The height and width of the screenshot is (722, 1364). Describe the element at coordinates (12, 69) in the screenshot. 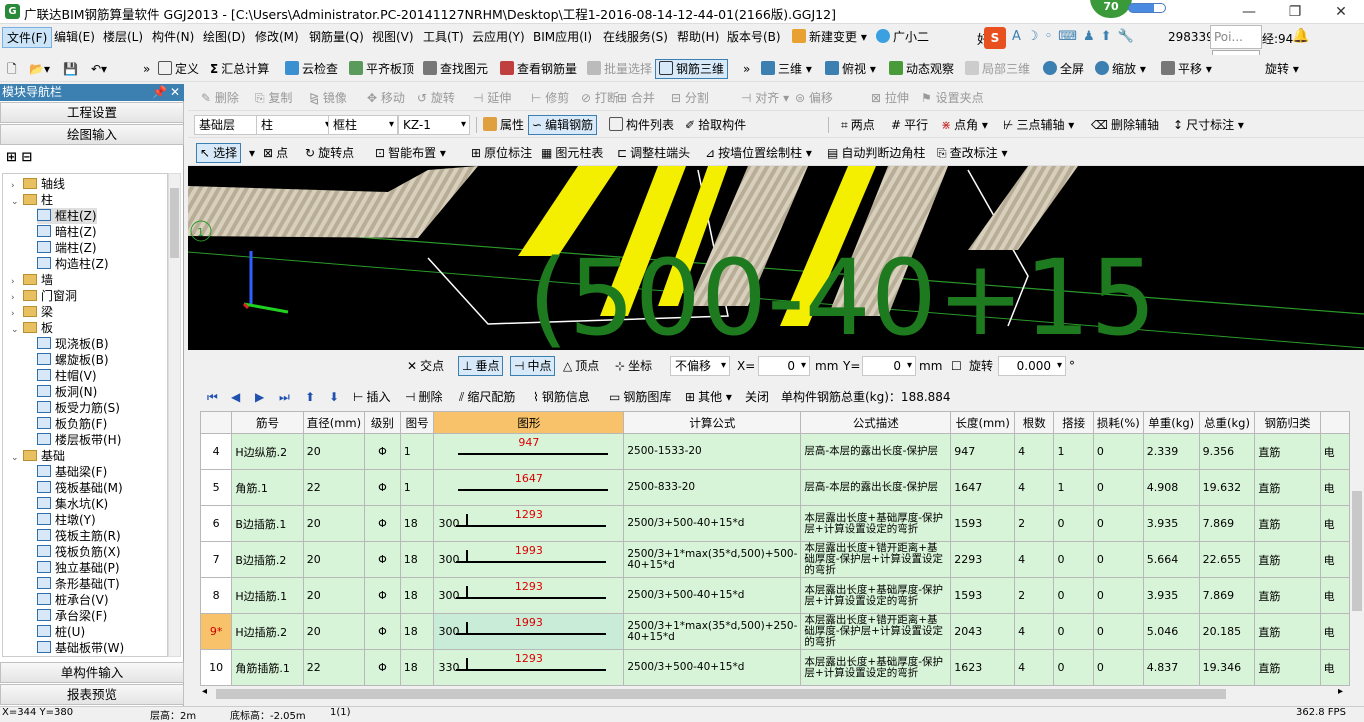

I see `new-file-icon: 🗋` at that location.